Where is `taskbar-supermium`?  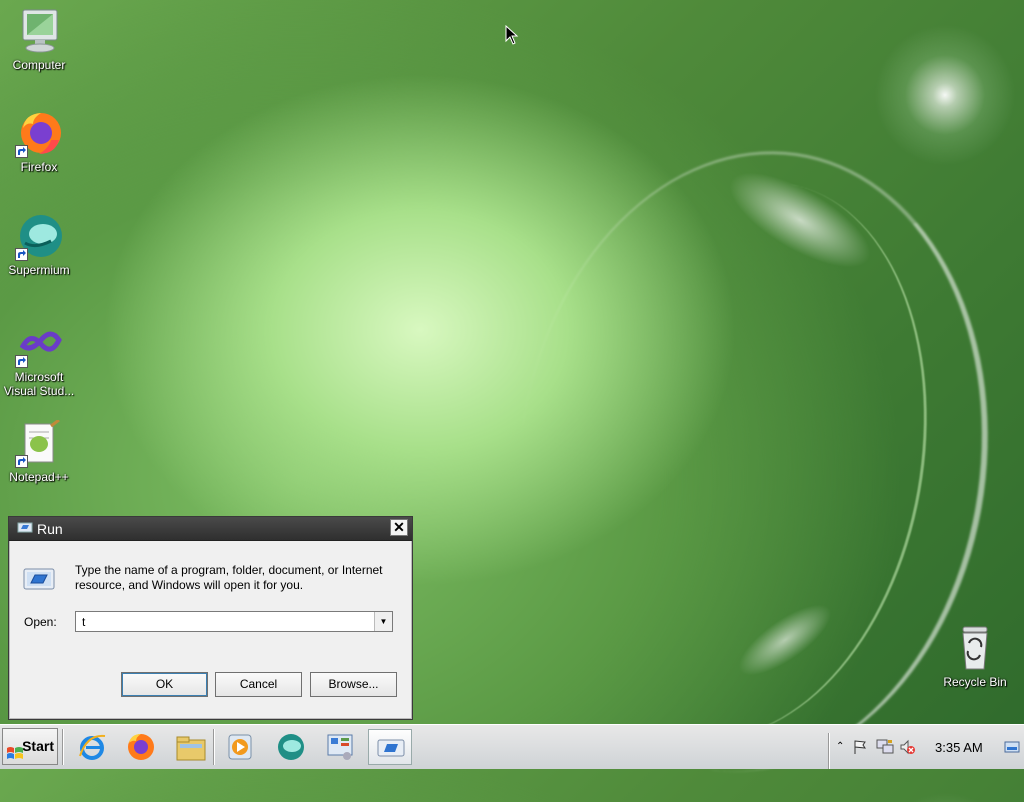 taskbar-supermium is located at coordinates (291, 747).